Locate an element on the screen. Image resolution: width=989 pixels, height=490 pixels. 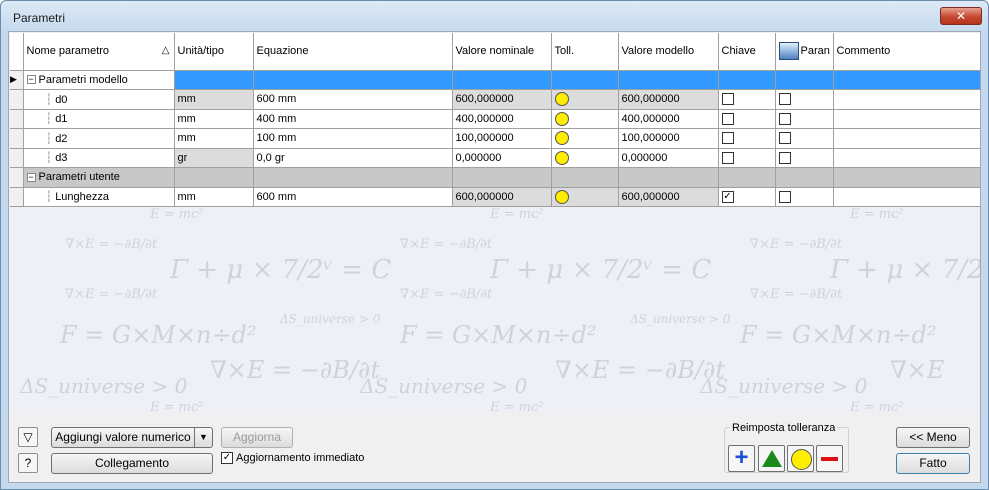
chevron-down-icon: ▼ is located at coordinates (203, 437).